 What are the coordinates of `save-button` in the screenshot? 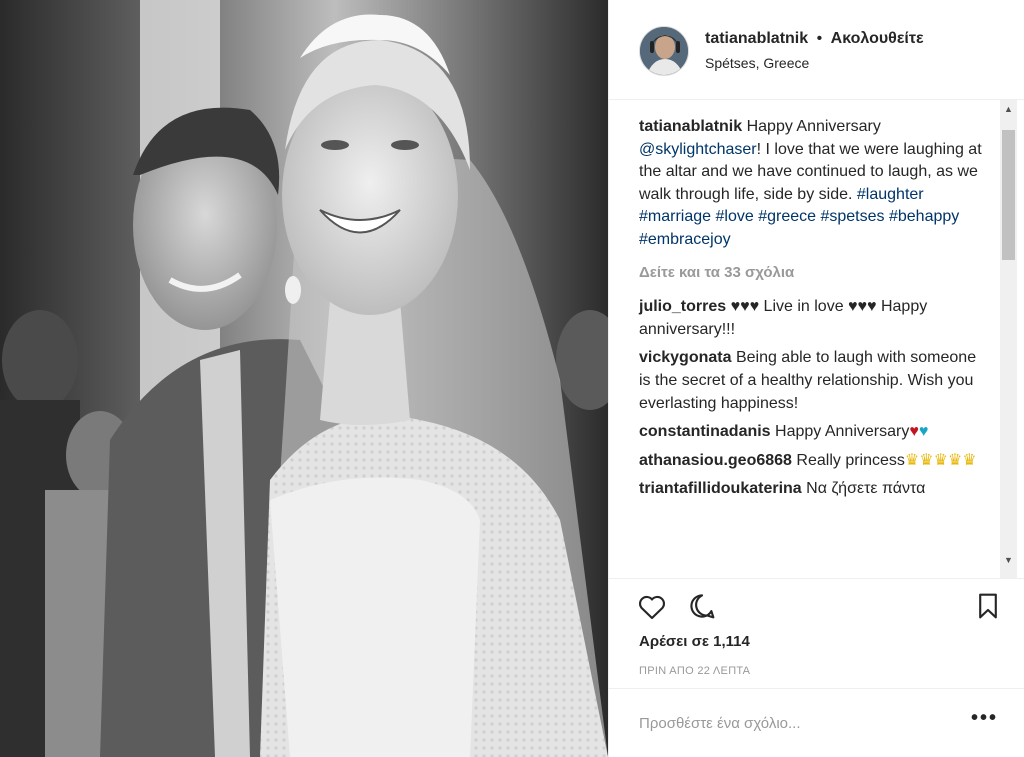 It's located at (988, 606).